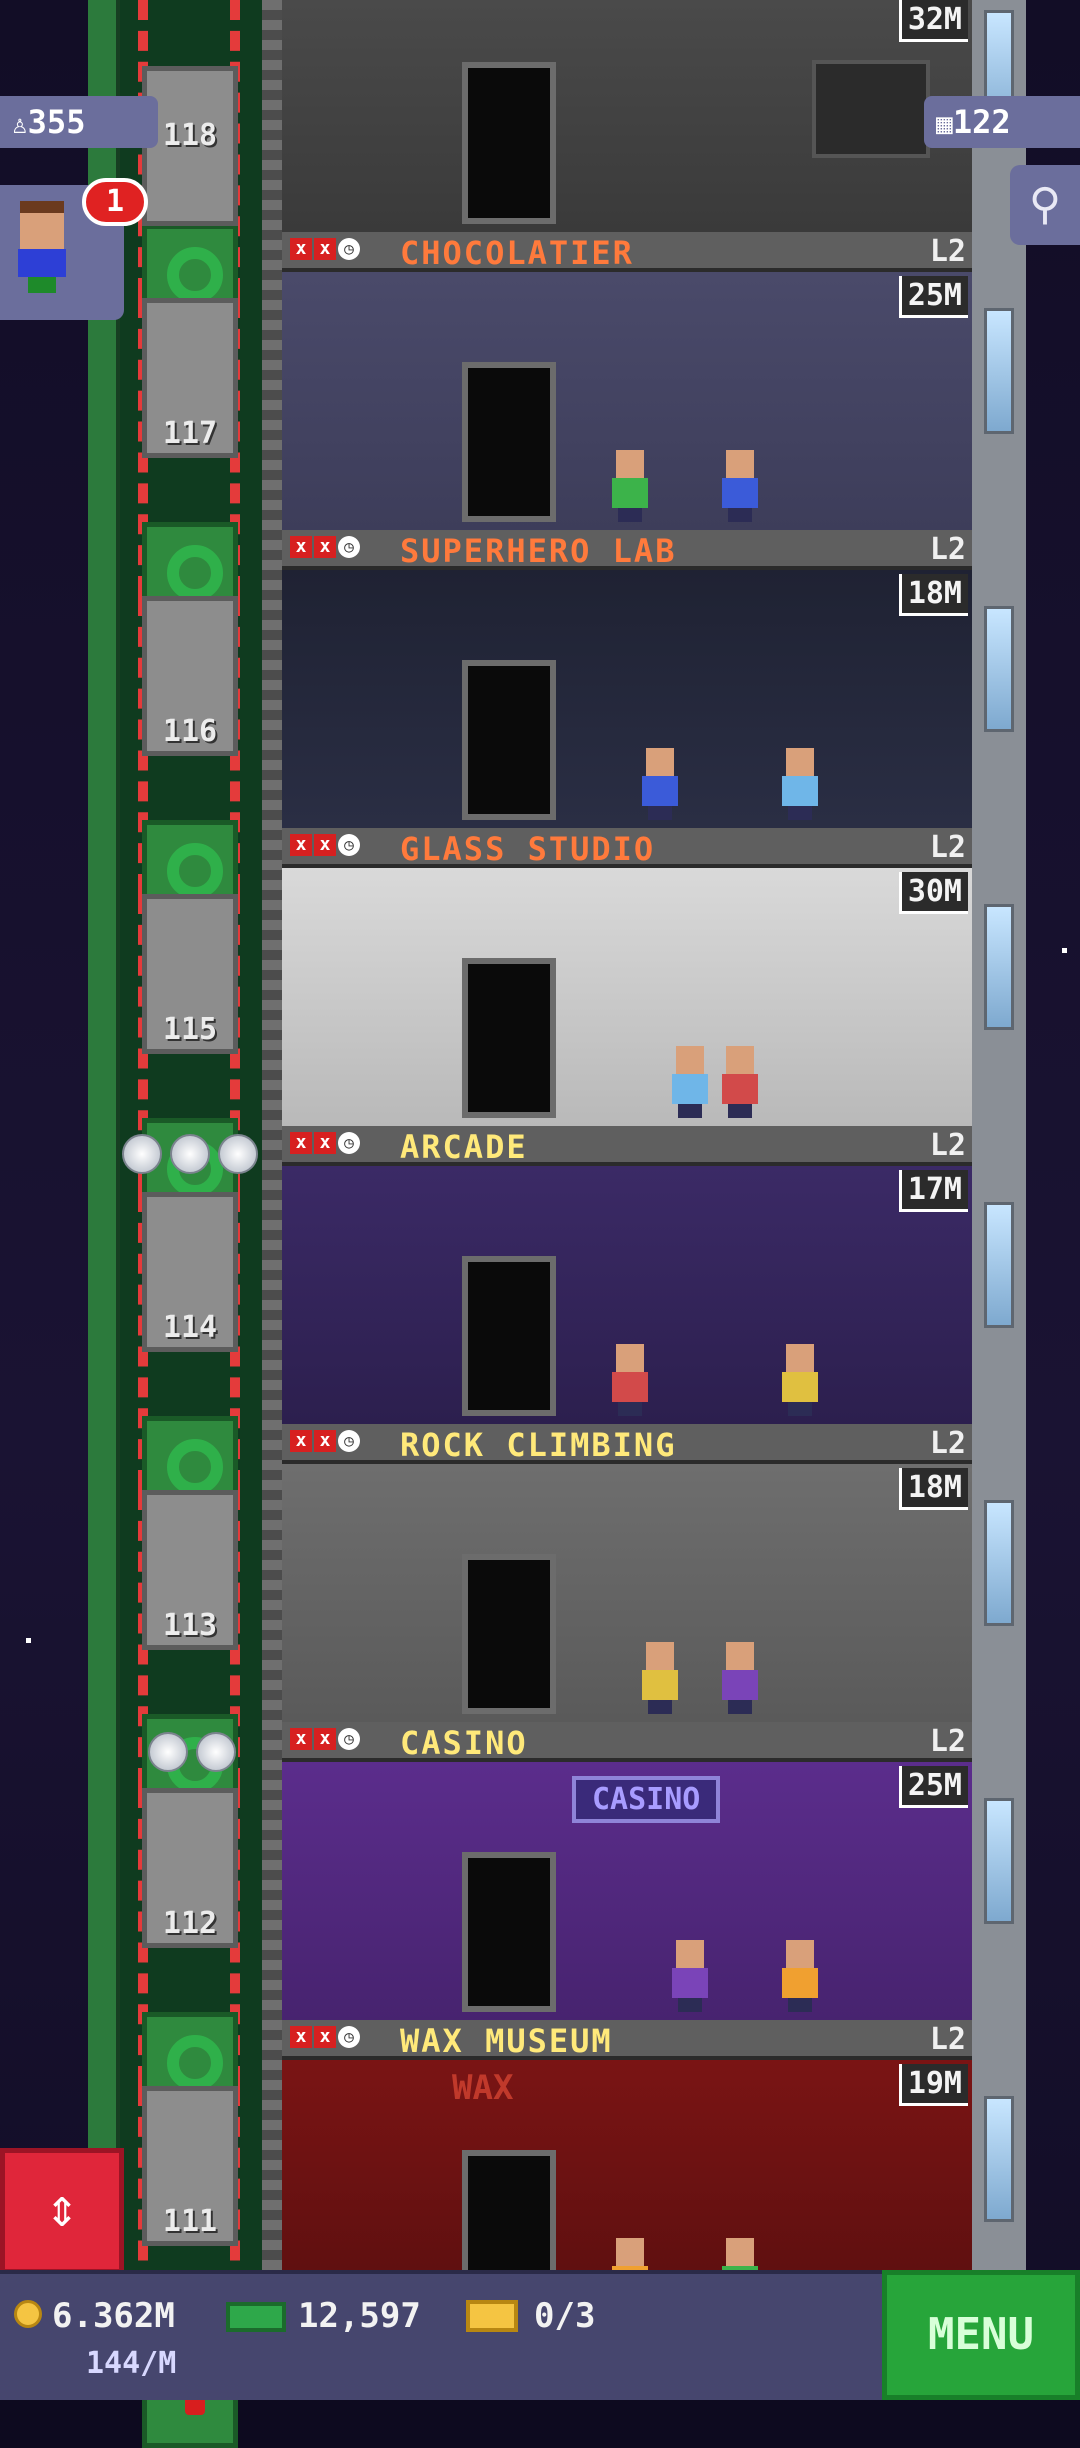 Image resolution: width=1080 pixels, height=2448 pixels. What do you see at coordinates (42, 229) in the screenshot?
I see `avatar-head` at bounding box center [42, 229].